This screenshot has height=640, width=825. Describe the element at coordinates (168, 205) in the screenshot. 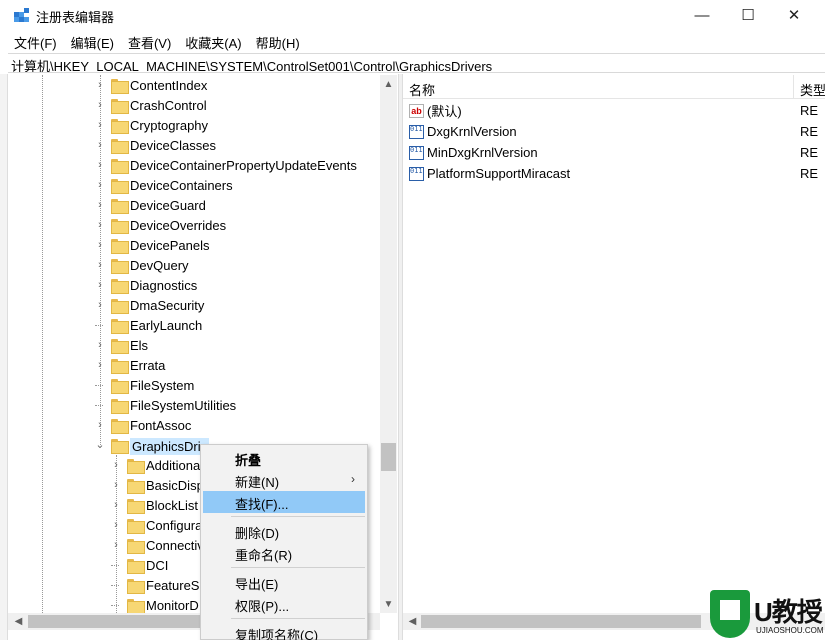

I see `tree-item-label: DeviceGuard` at that location.